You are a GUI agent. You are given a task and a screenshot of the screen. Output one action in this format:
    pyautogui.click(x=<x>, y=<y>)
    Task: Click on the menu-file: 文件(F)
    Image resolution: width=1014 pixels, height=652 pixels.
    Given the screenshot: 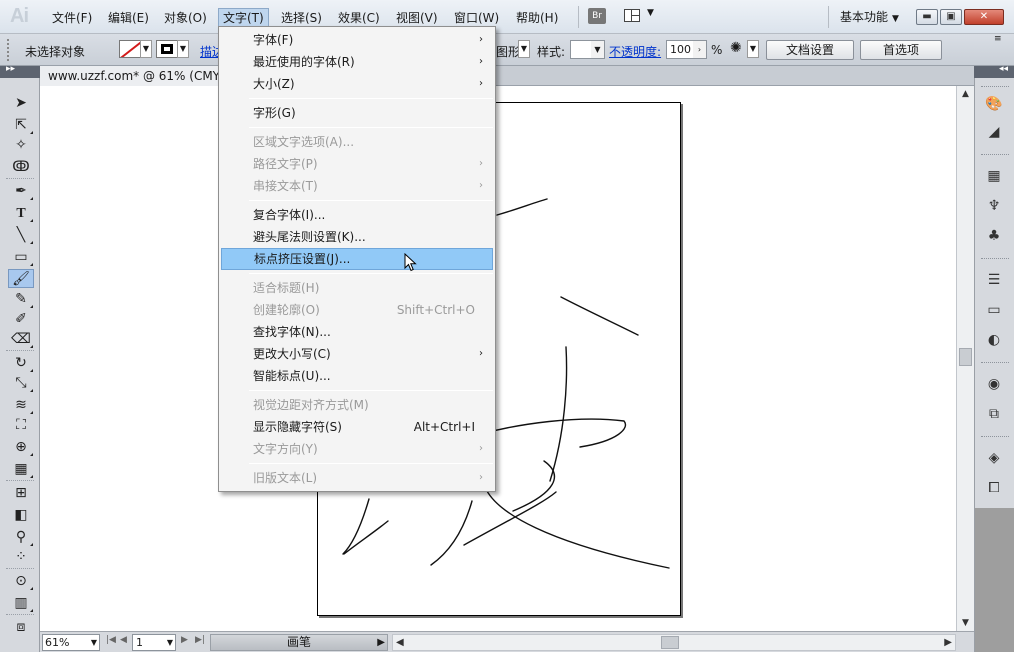 What is the action you would take?
    pyautogui.click(x=72, y=18)
    